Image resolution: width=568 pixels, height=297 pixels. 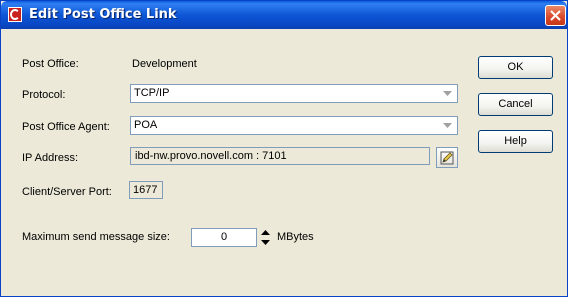 I want to click on pencil-icon, so click(x=447, y=157).